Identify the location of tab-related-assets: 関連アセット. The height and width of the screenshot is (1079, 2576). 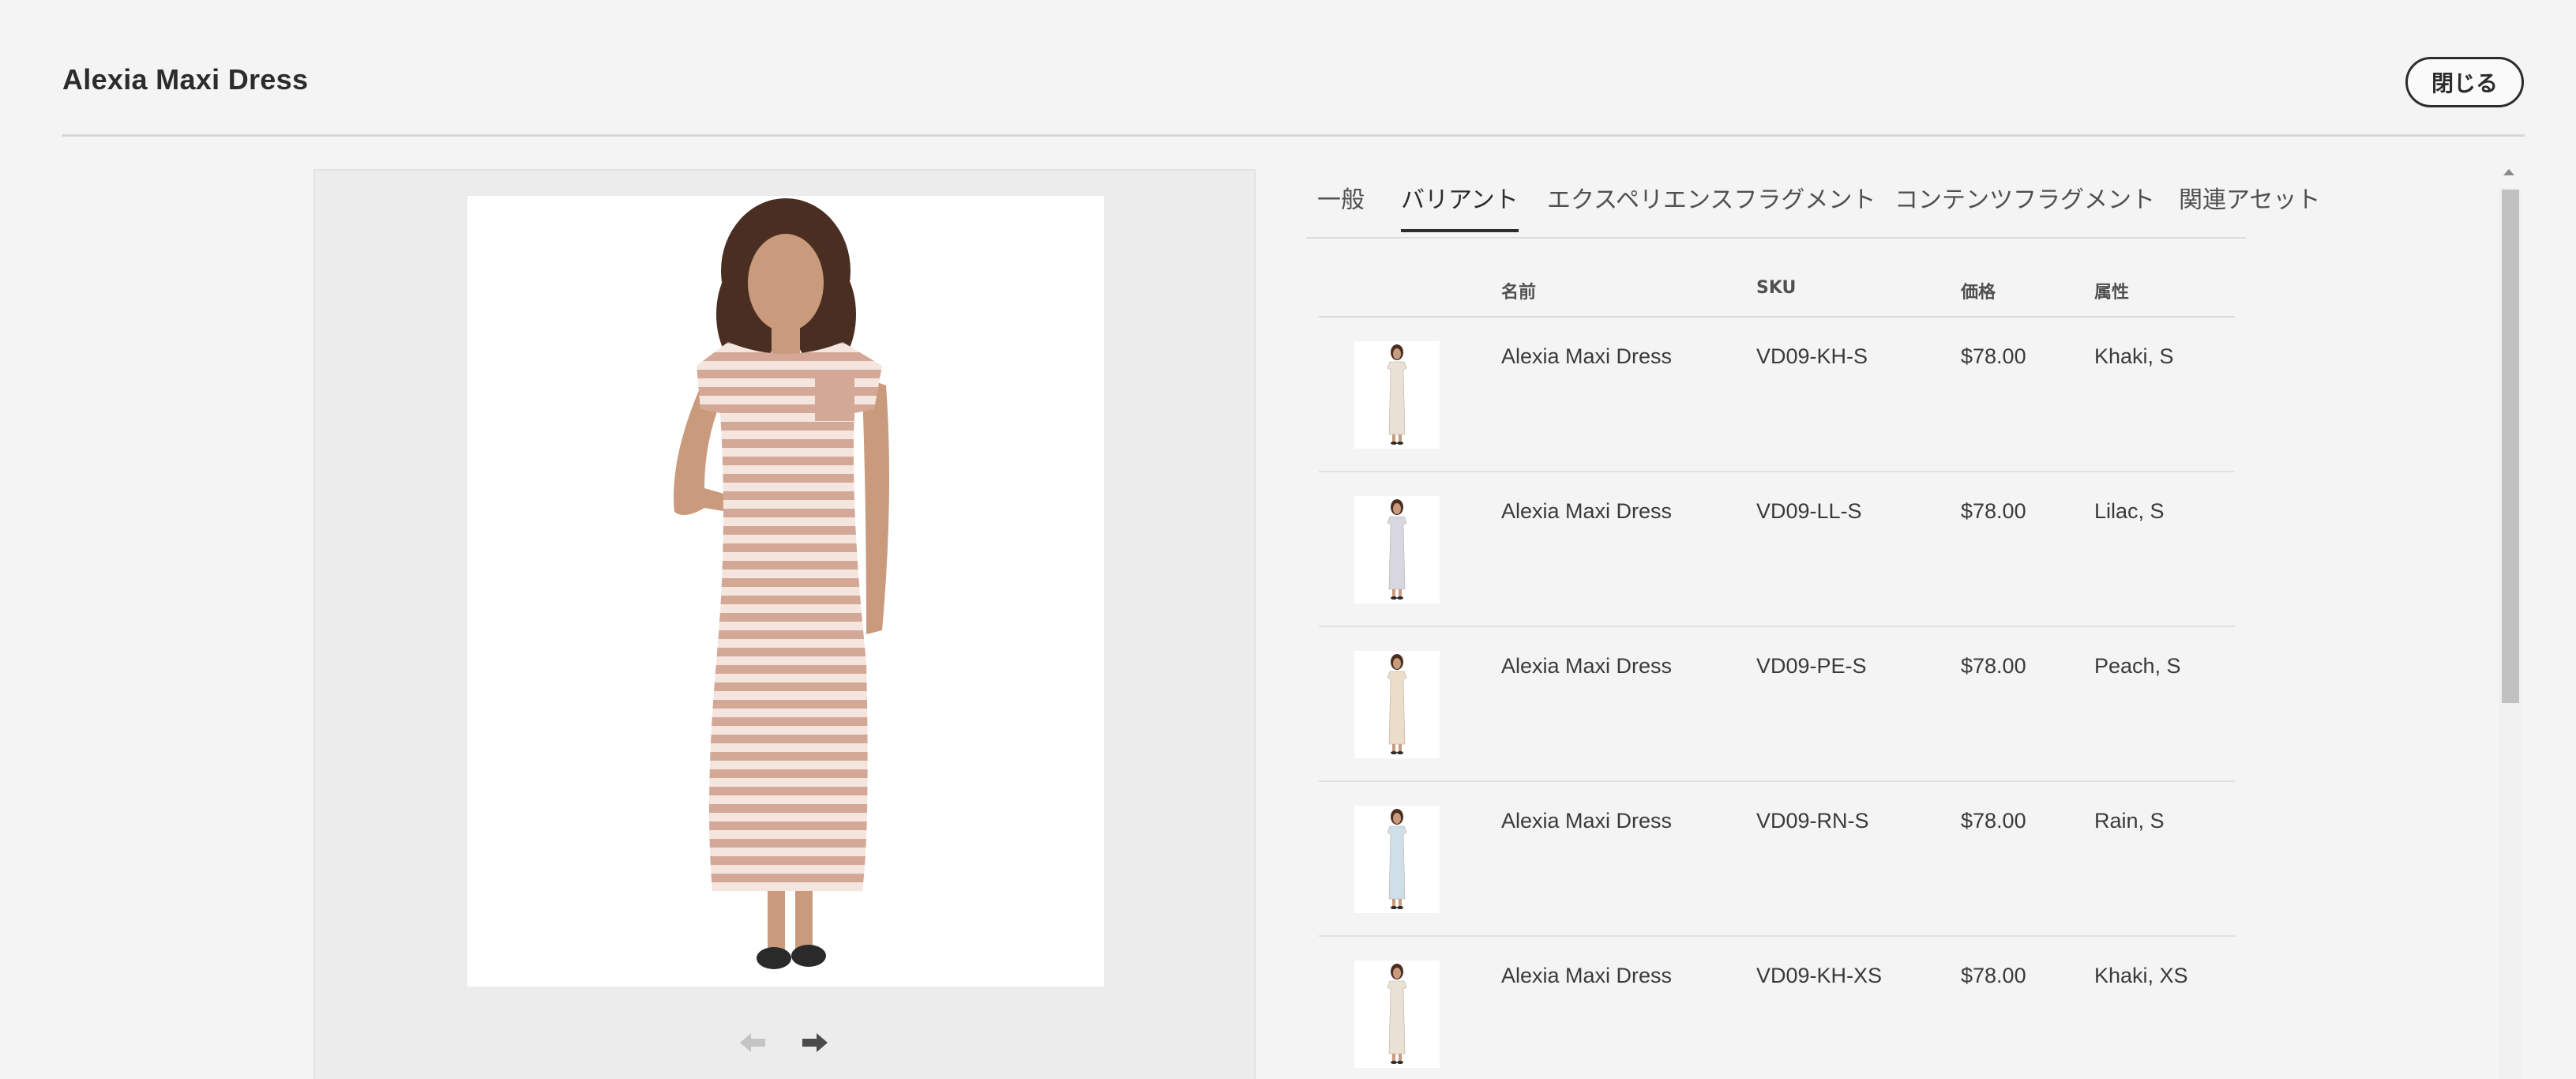
(2249, 204).